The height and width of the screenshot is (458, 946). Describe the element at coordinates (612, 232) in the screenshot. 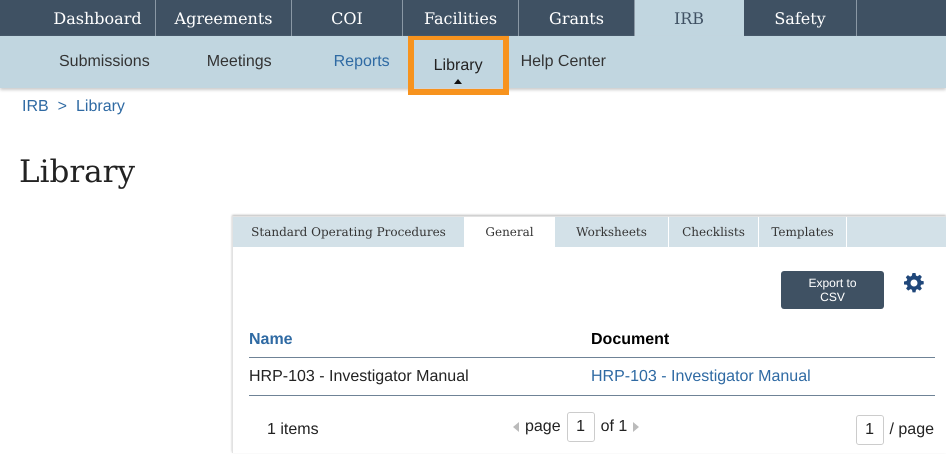

I see `library-tab: Worksheets` at that location.